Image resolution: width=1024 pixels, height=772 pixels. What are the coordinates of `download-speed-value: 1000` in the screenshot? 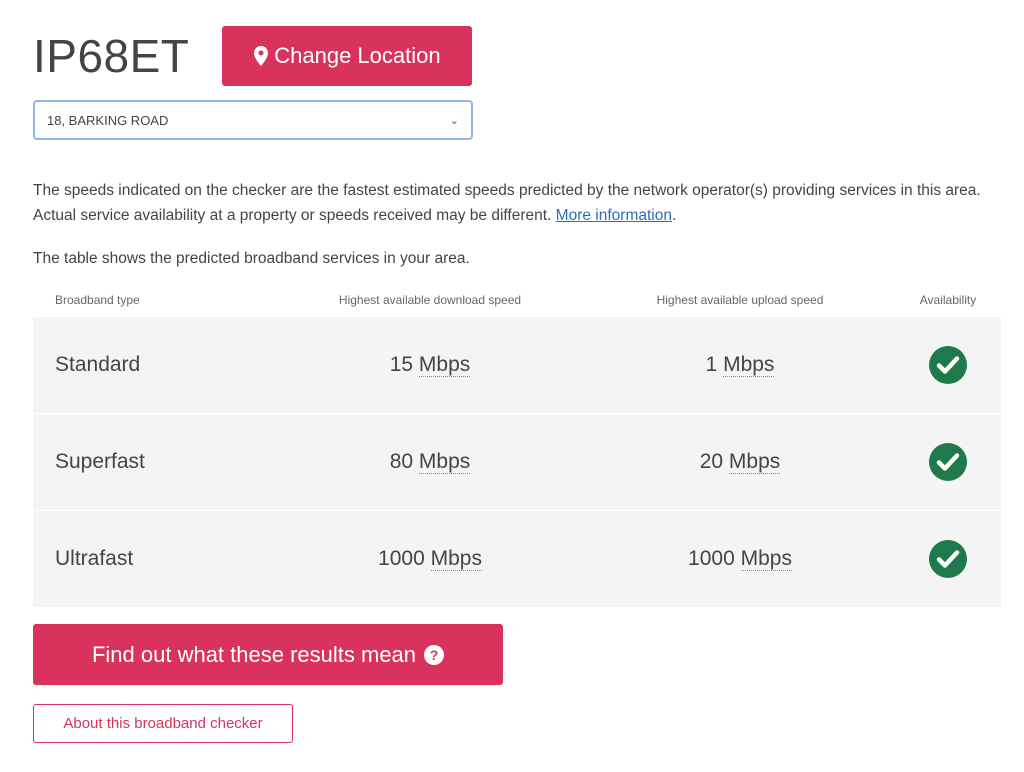 It's located at (401, 558).